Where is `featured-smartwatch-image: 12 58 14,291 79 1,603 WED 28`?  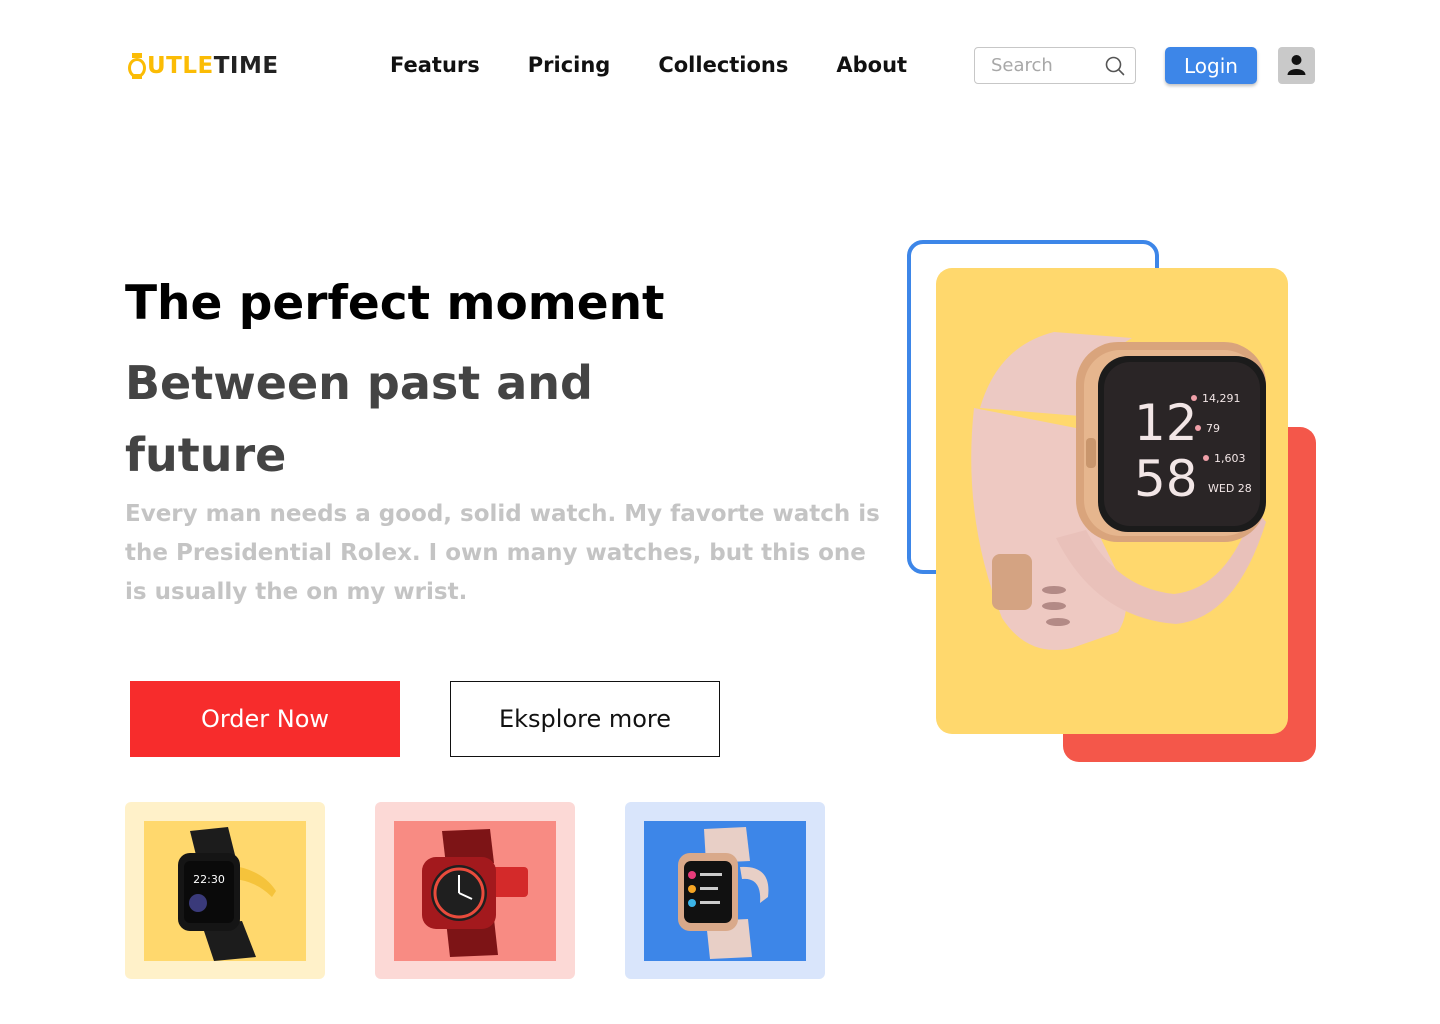
featured-smartwatch-image: 12 58 14,291 79 1,603 WED 28 is located at coordinates (1118, 491).